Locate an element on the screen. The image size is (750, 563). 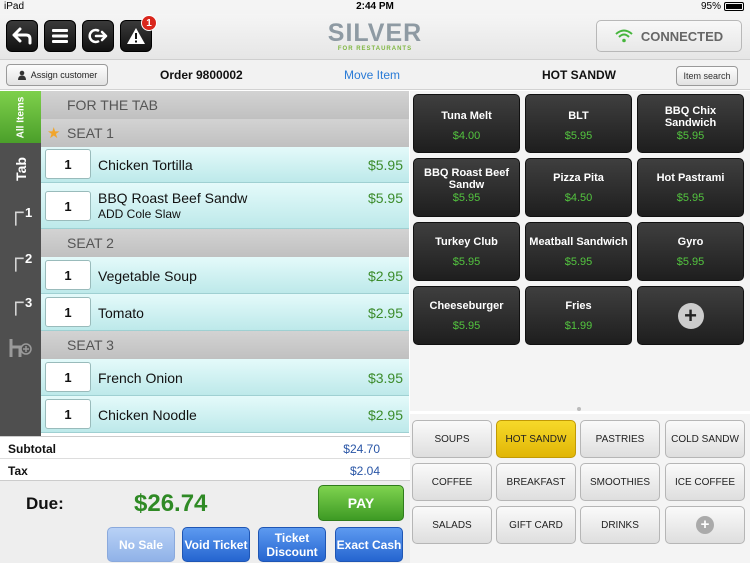
menu-item-hot-pastrami: Hot Pastrami $5.95 is located at coordinates (690, 187).